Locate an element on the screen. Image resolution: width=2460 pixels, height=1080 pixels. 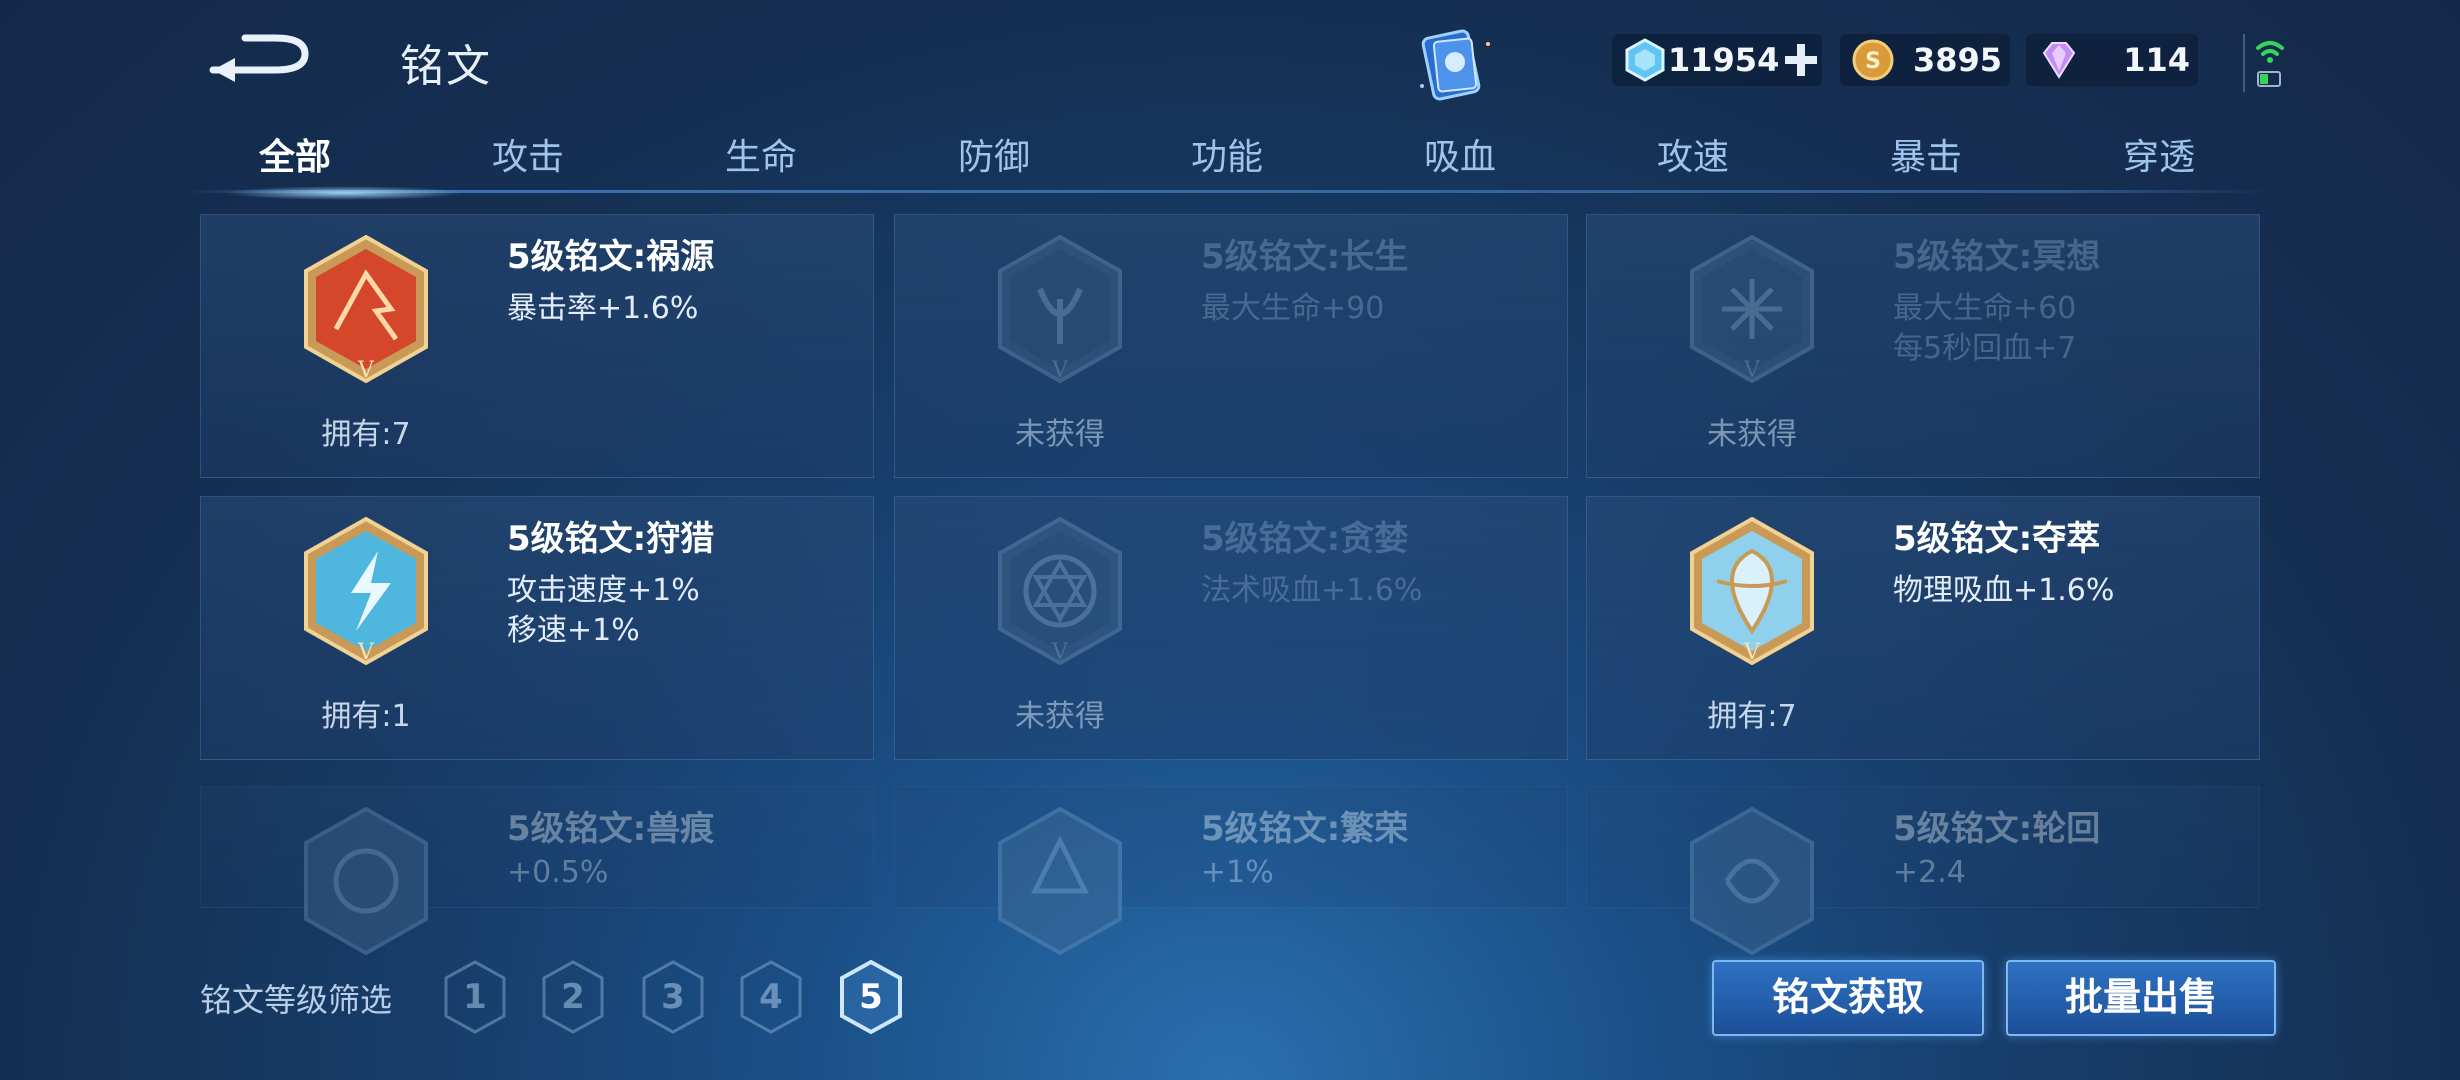
level-number: 4 is located at coordinates (771, 997).